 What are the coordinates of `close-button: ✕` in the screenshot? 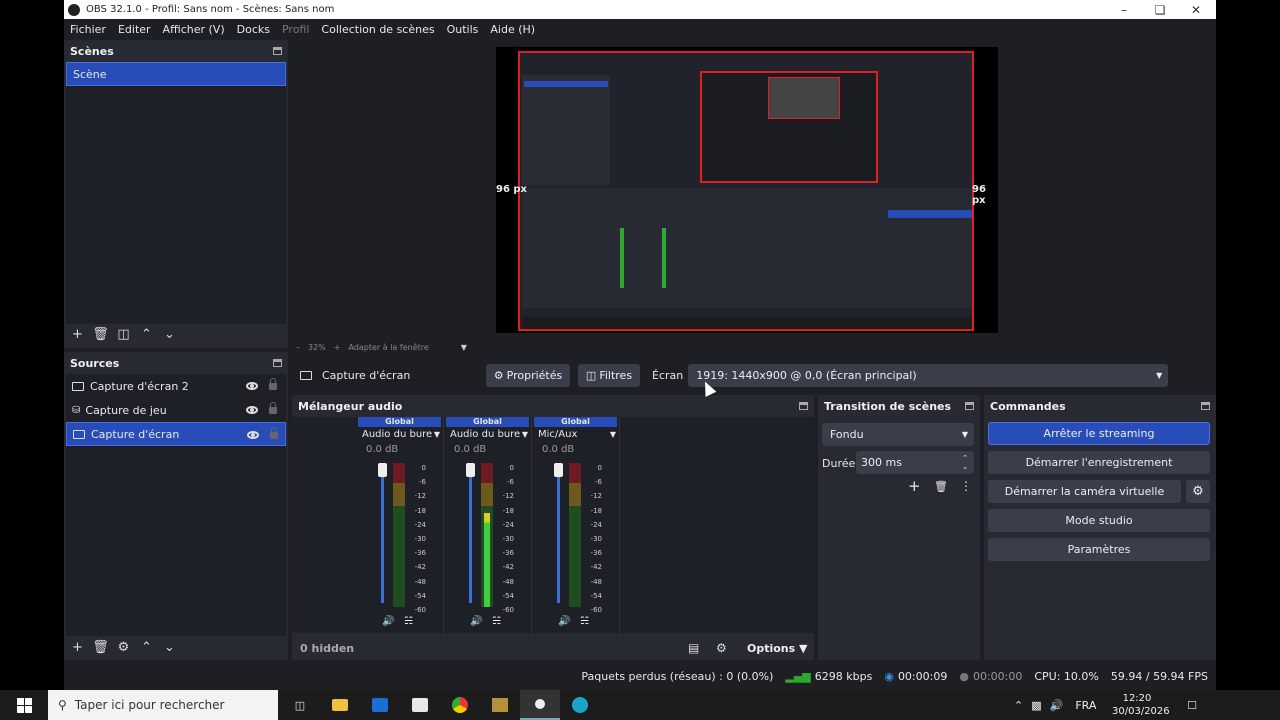 It's located at (1196, 9).